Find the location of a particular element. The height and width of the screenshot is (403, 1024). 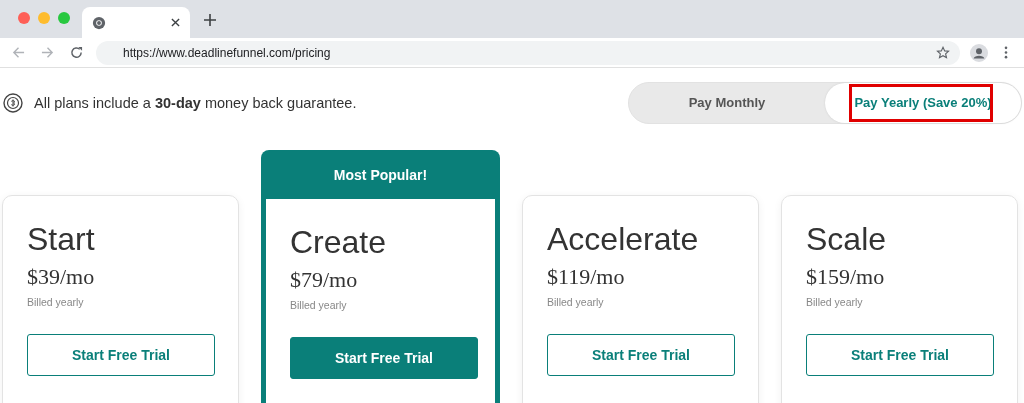

billing-option: Pay Yearly (Save 20%) is located at coordinates (923, 102).